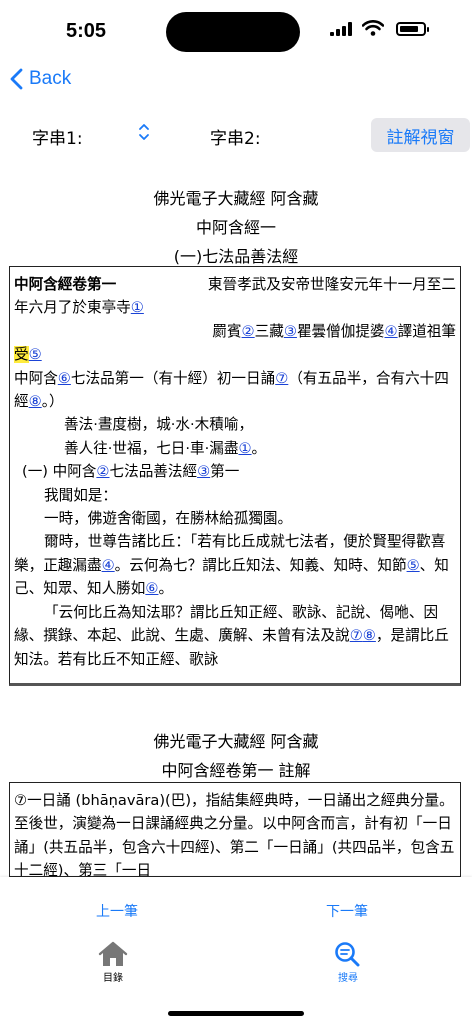 This screenshot has height=1024, width=472. I want to click on translator-text: 三藏, so click(269, 331).